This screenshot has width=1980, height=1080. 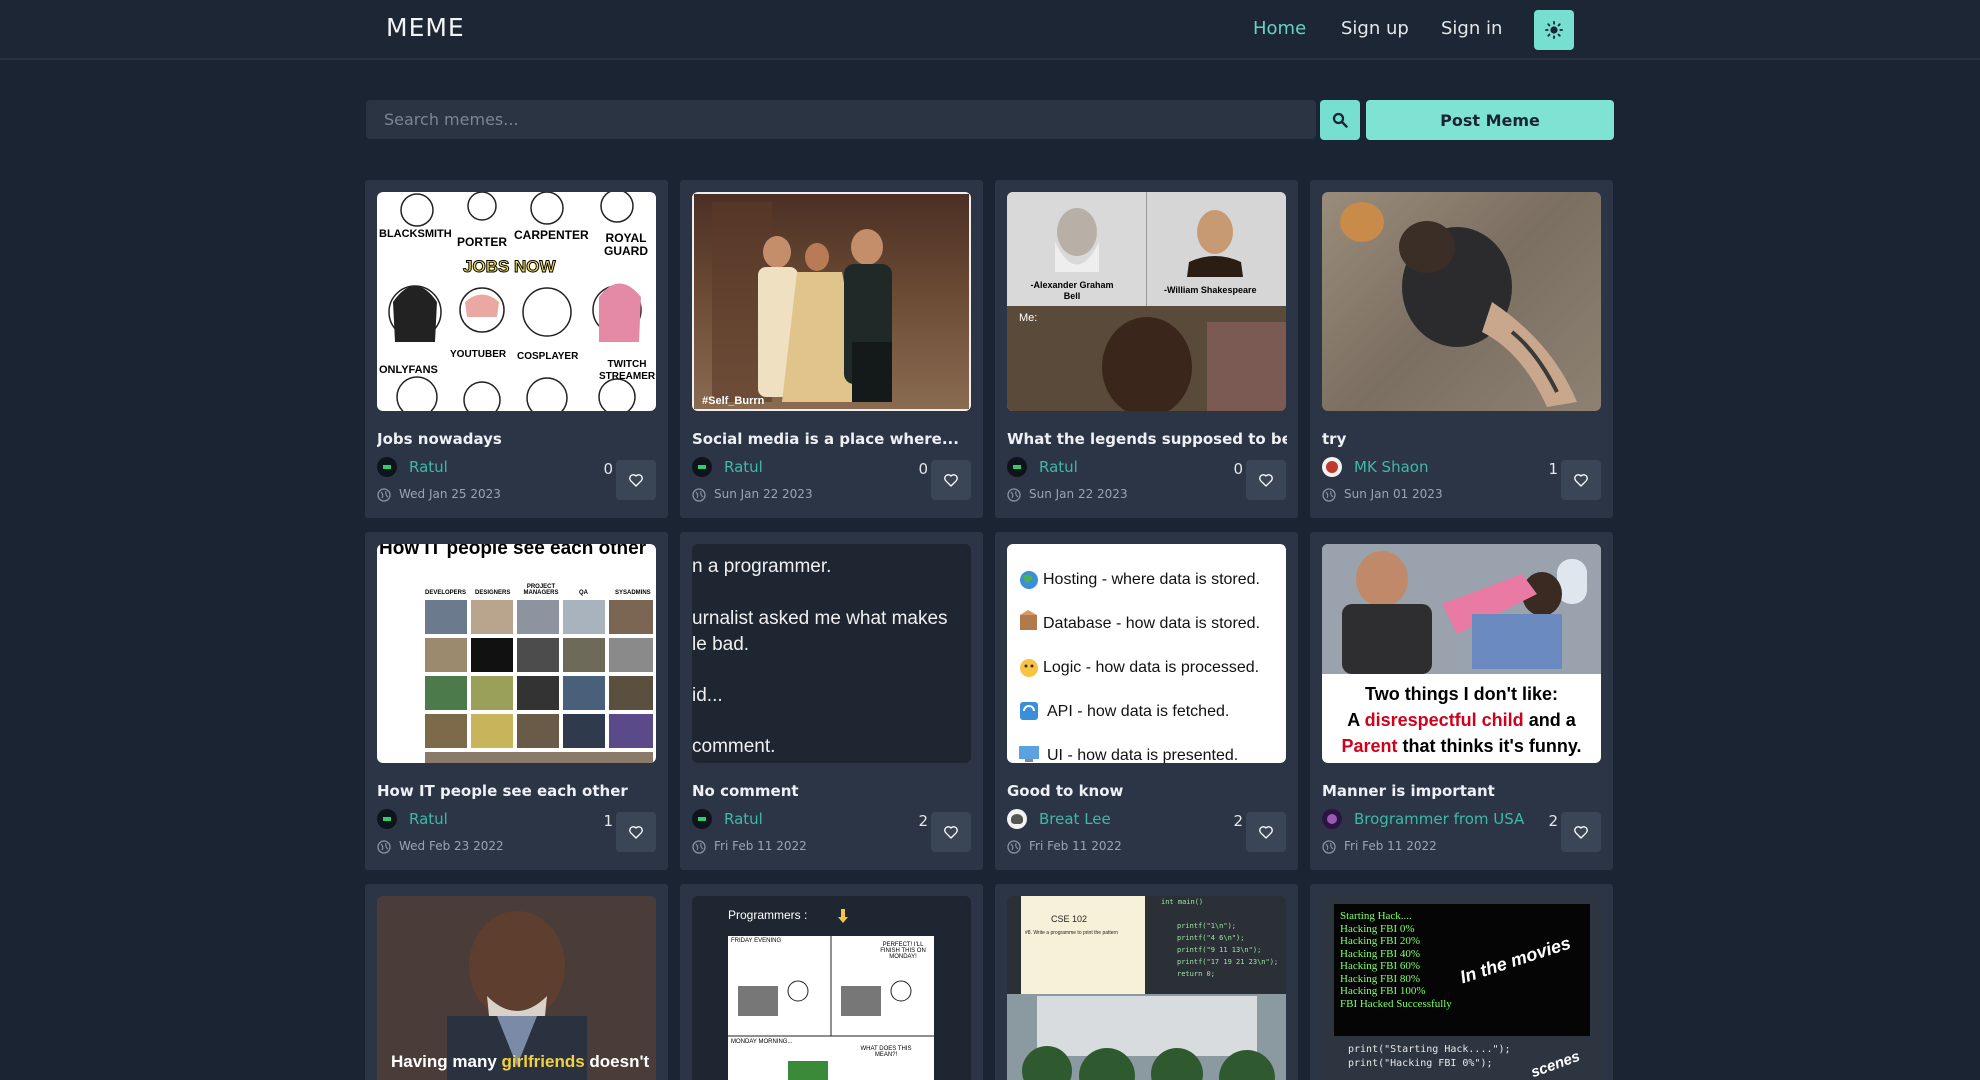 I want to click on author-name-link: Brogrammer from USA, so click(x=1439, y=819).